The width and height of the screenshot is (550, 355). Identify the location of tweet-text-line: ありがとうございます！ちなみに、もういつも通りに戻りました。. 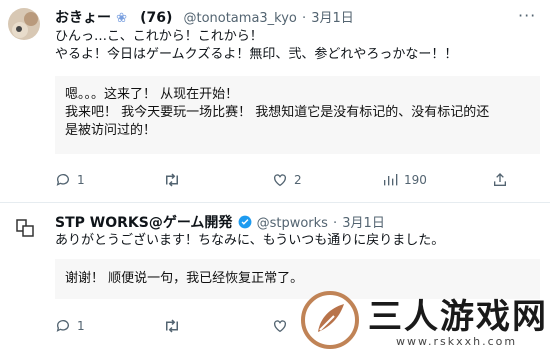
(250, 240).